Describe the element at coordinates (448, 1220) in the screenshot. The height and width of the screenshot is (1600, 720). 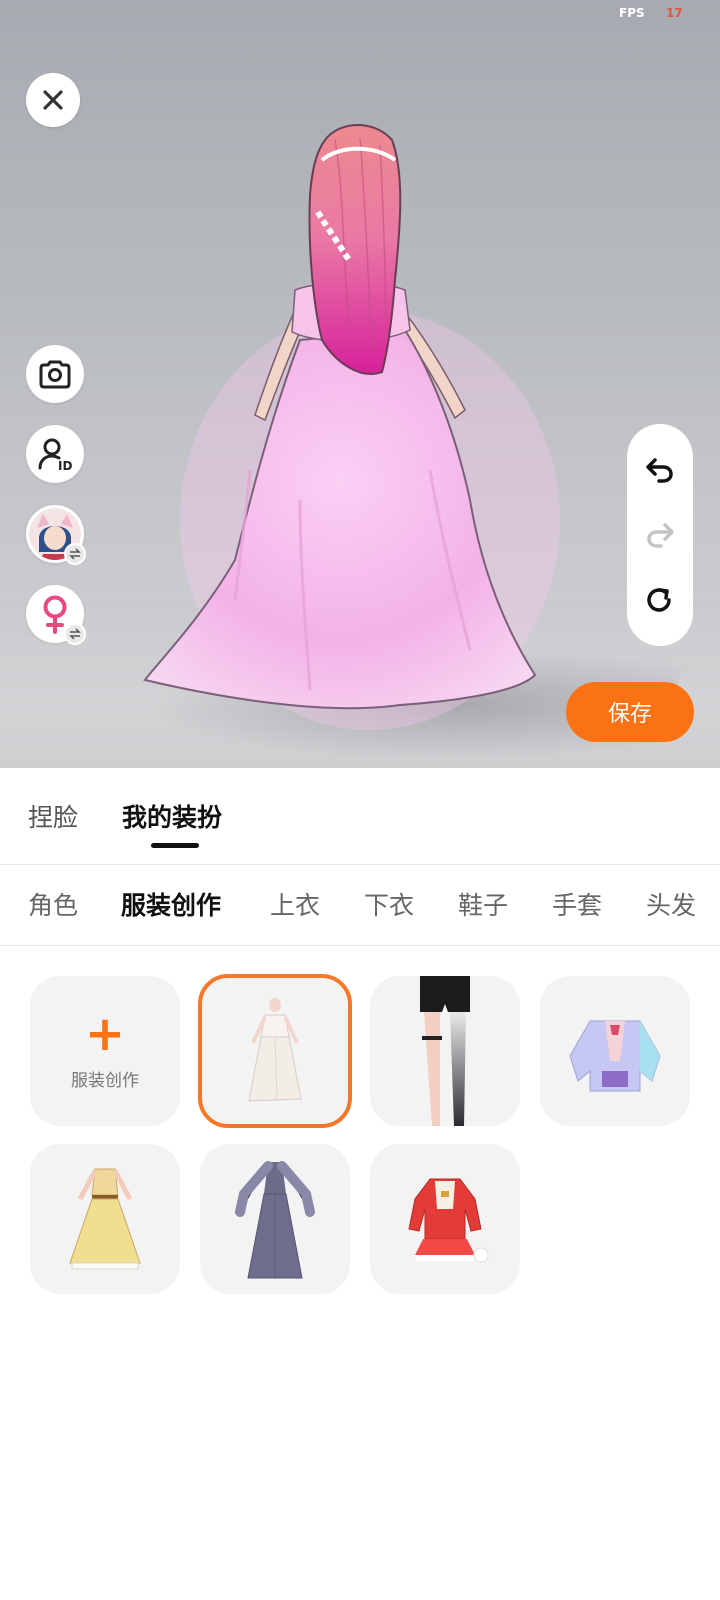
I see `red-coat-icon` at that location.